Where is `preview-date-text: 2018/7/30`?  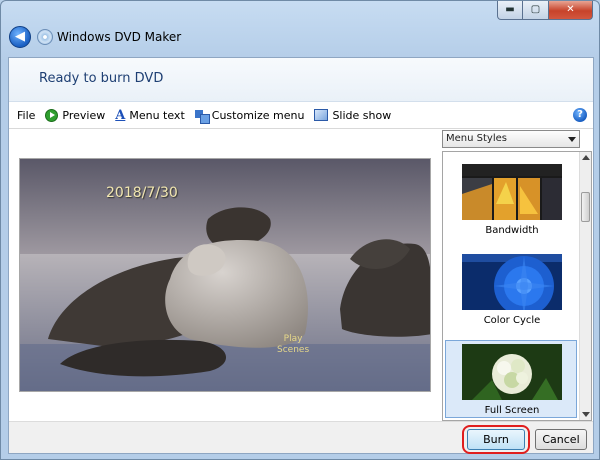
preview-date-text: 2018/7/30 is located at coordinates (142, 193).